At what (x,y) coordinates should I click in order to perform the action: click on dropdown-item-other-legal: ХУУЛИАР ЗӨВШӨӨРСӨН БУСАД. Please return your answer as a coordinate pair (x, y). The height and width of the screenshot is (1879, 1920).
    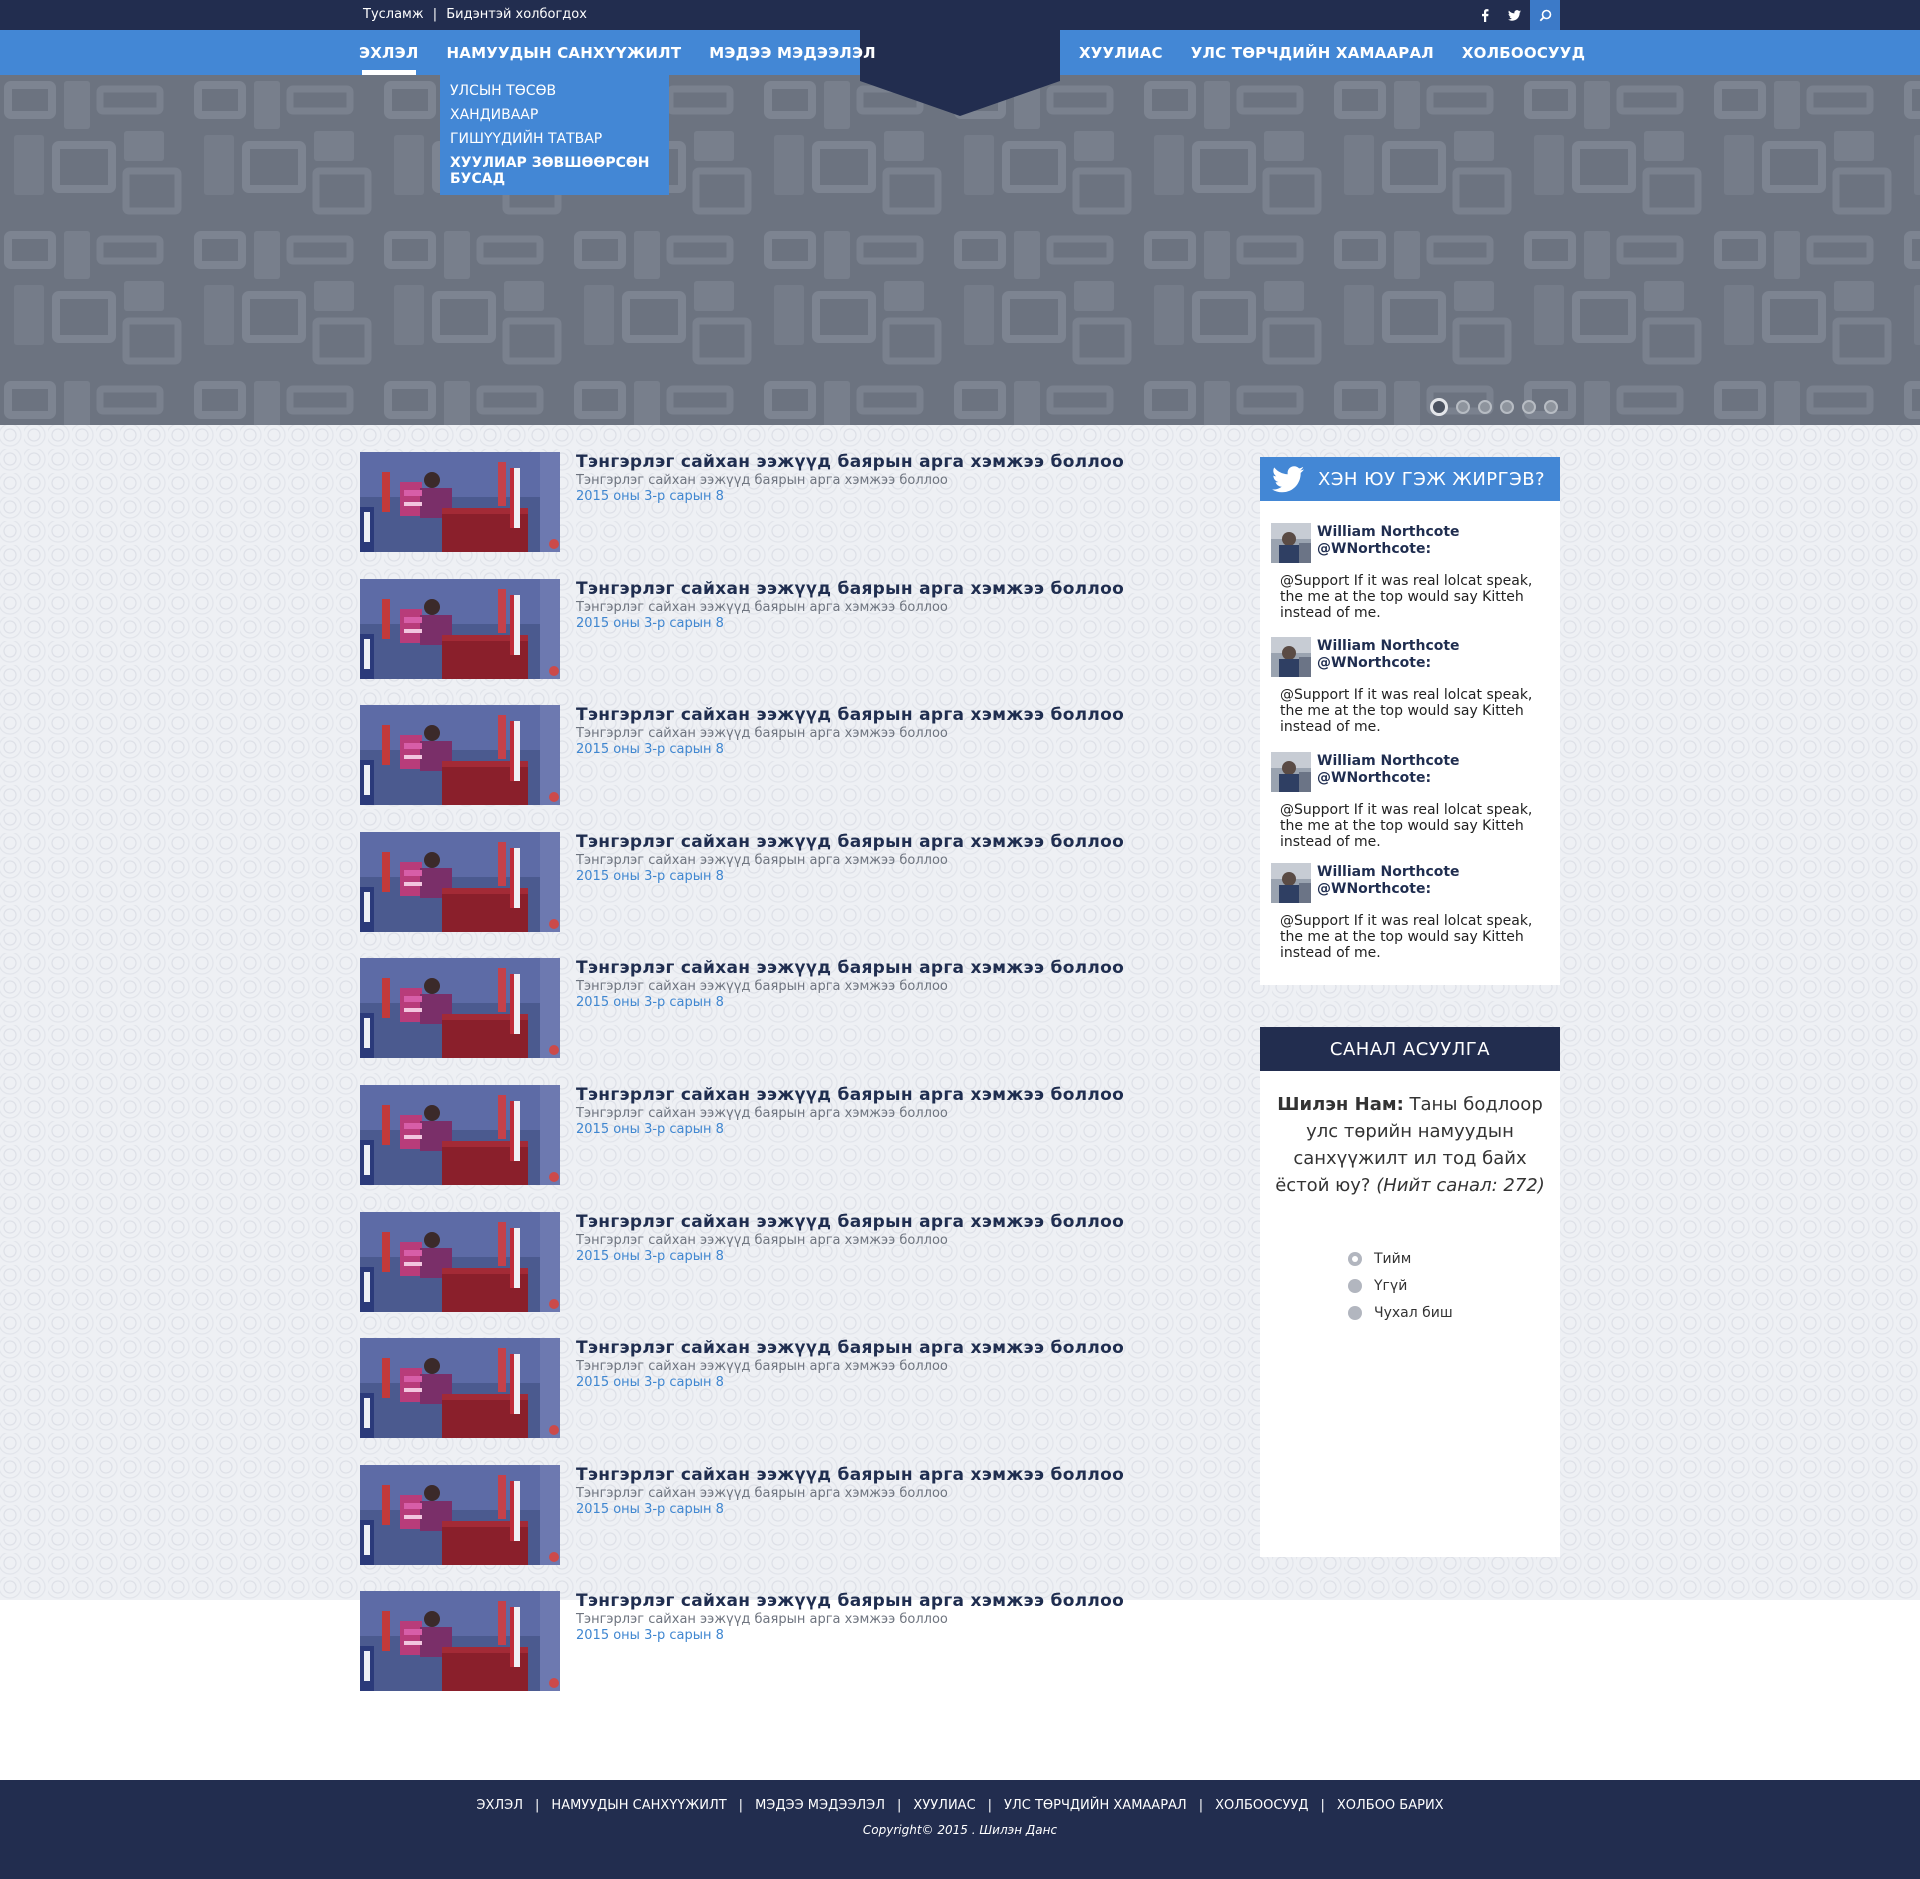
    Looking at the image, I should click on (554, 171).